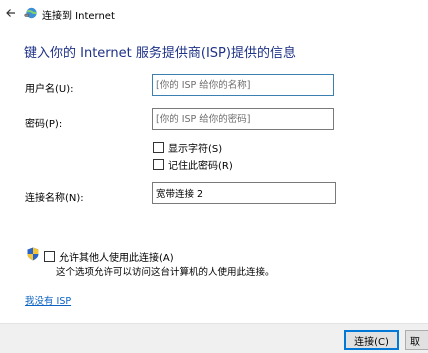 The image size is (428, 353). I want to click on allow-others-checkbox-row: 允许其他人使用此连接(A), so click(109, 256).